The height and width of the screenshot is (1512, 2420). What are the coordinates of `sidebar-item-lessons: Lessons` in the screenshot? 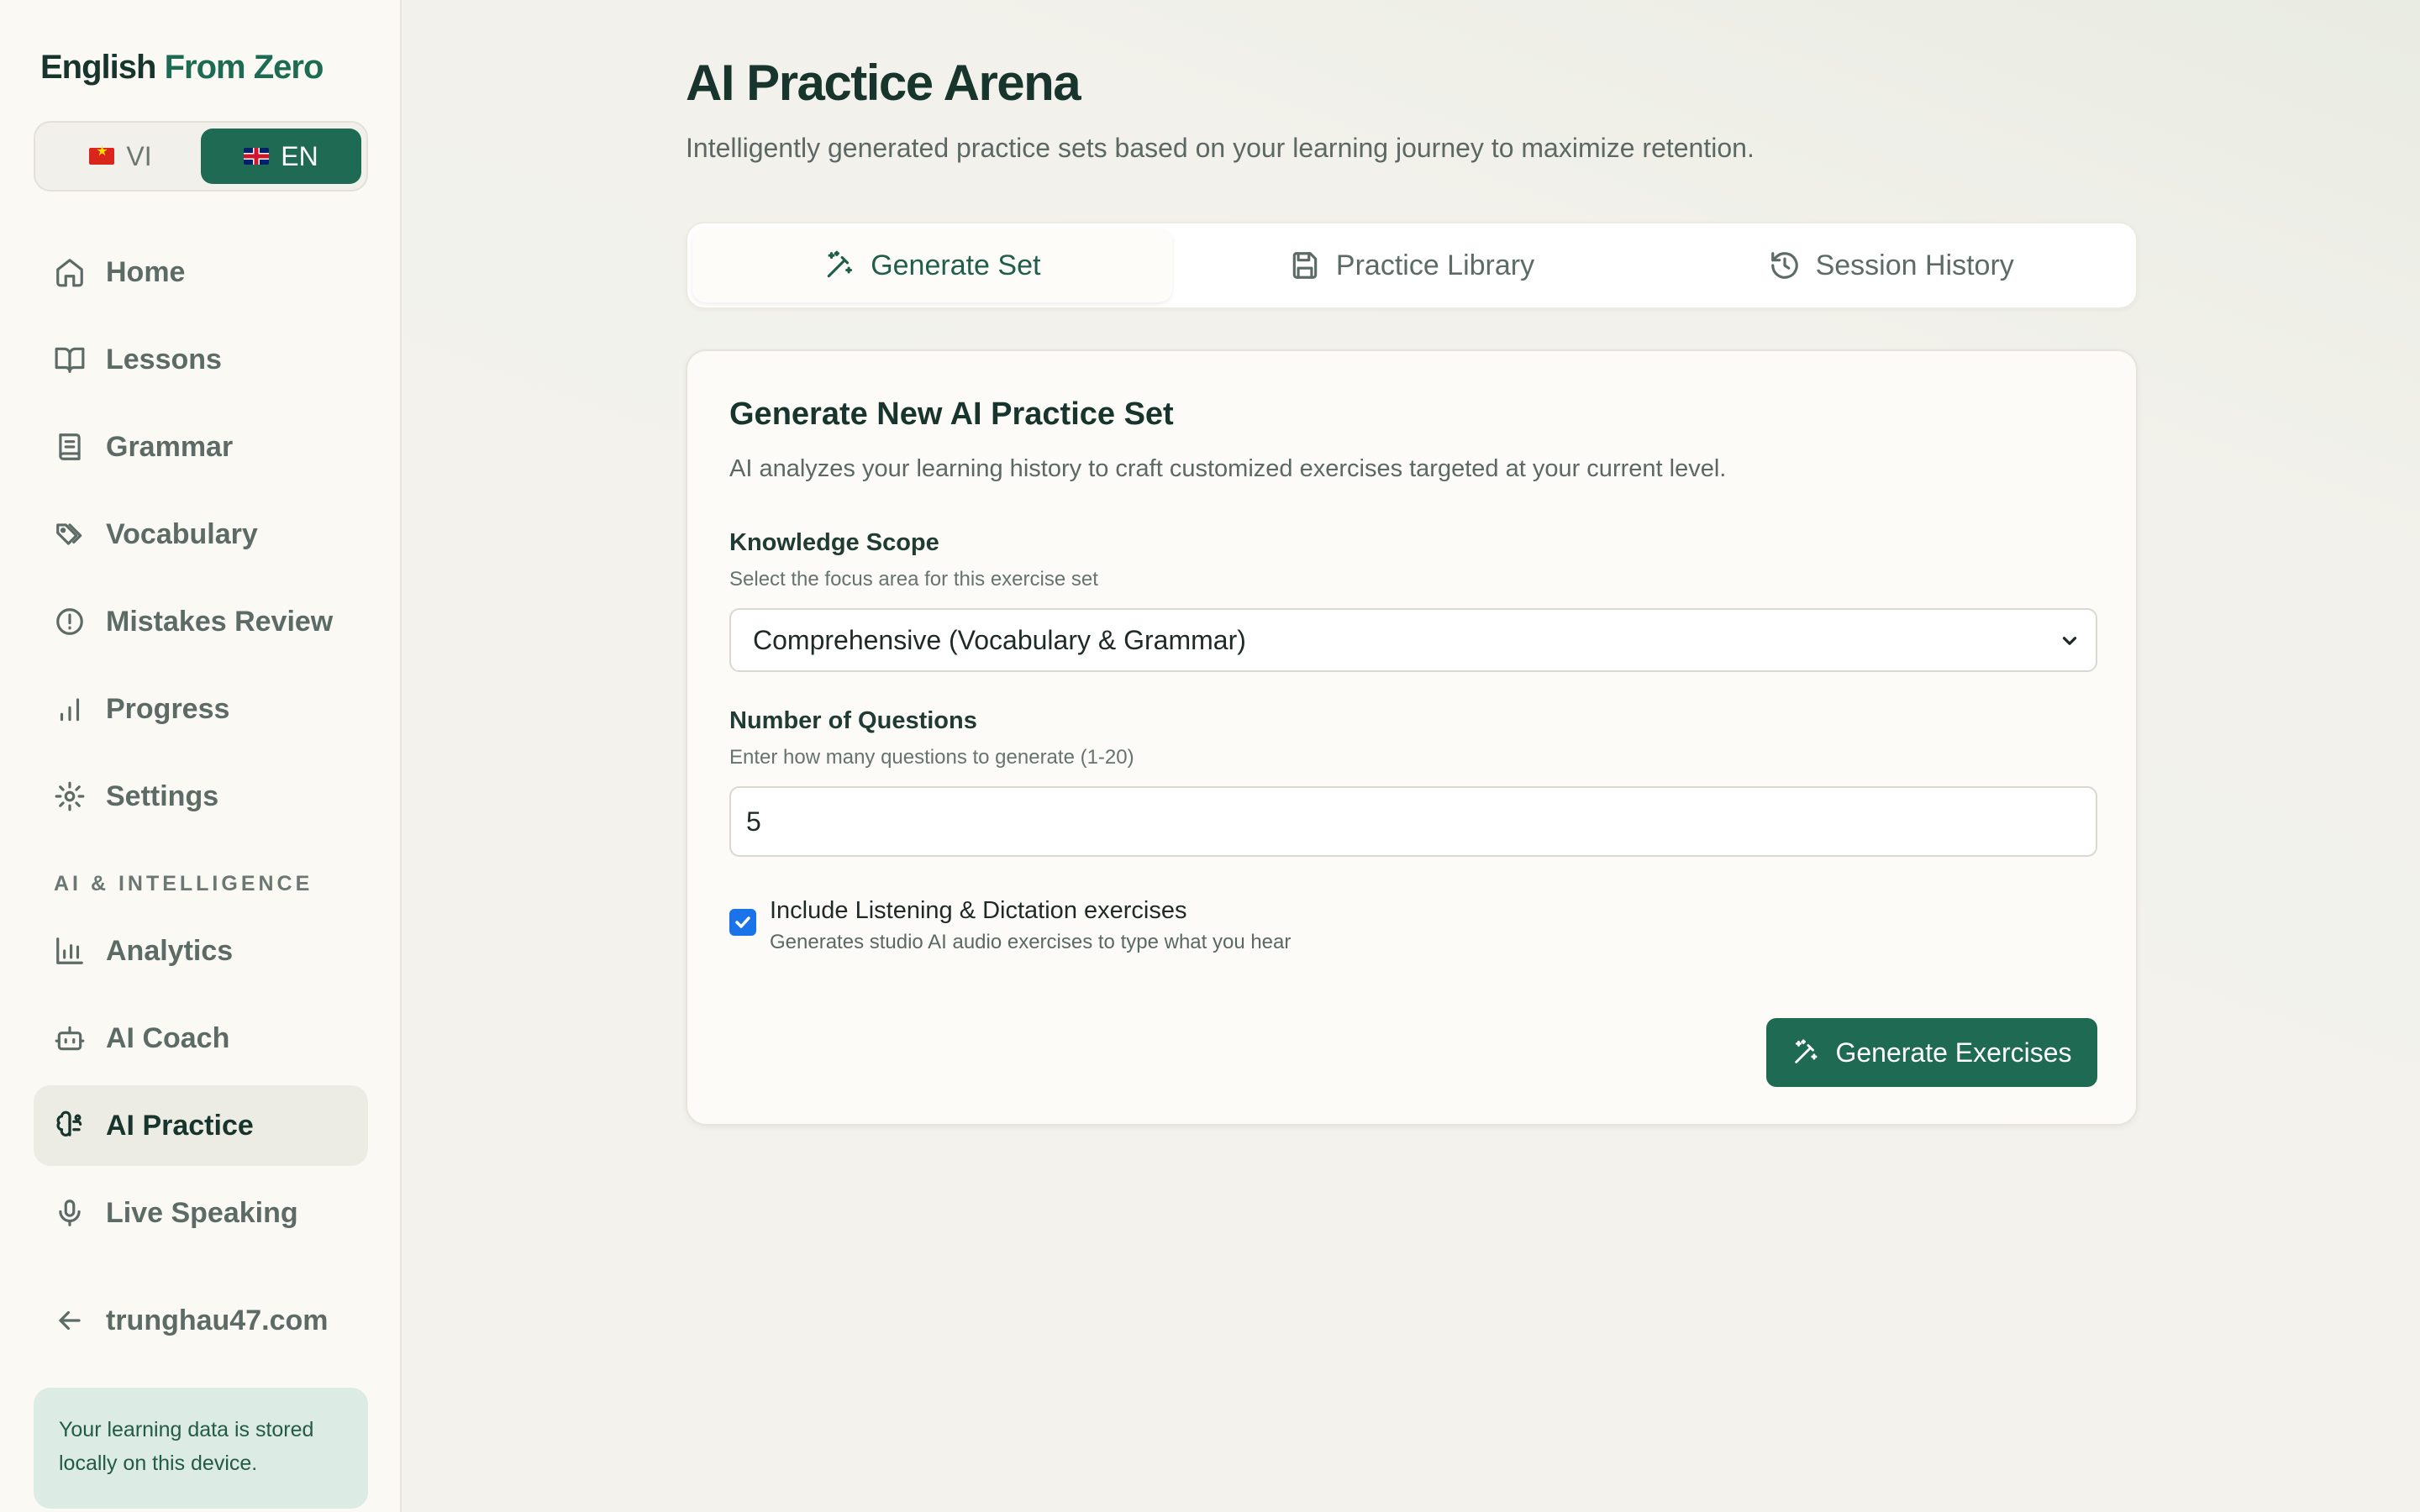 It's located at (201, 359).